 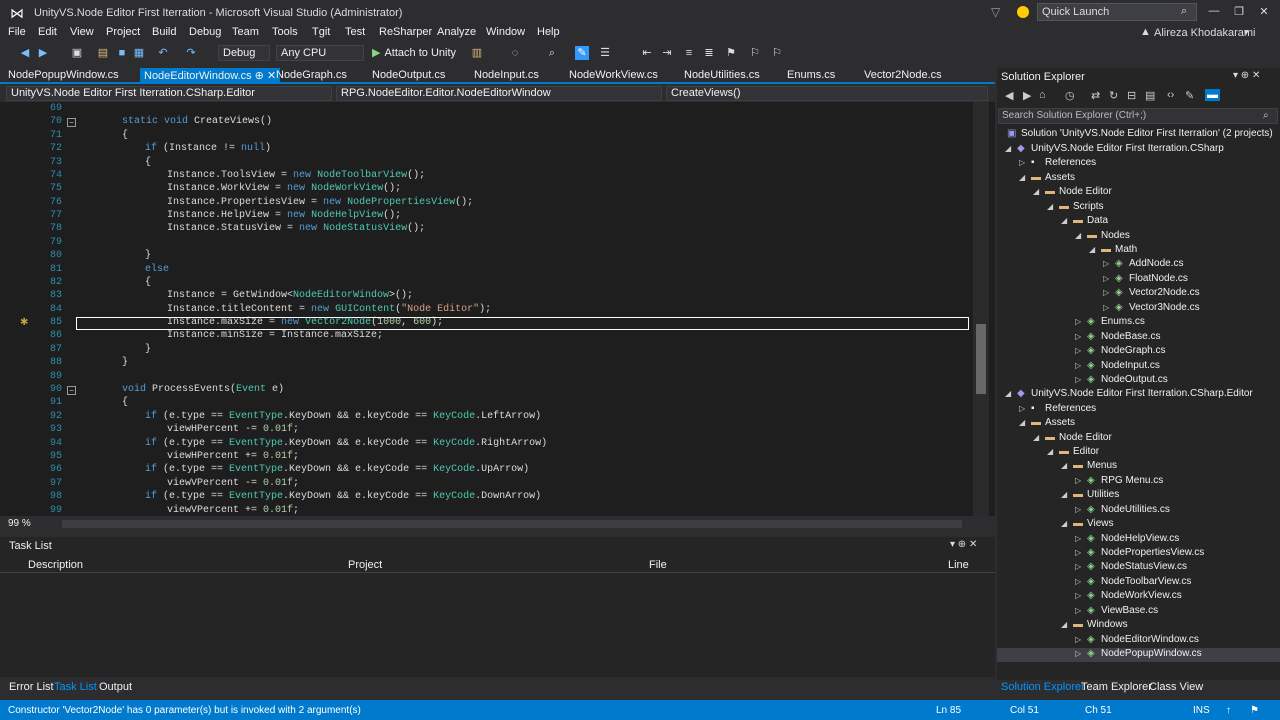 I want to click on tree-file: ▷ ◈ ViewBase.cs, so click(x=1116, y=612).